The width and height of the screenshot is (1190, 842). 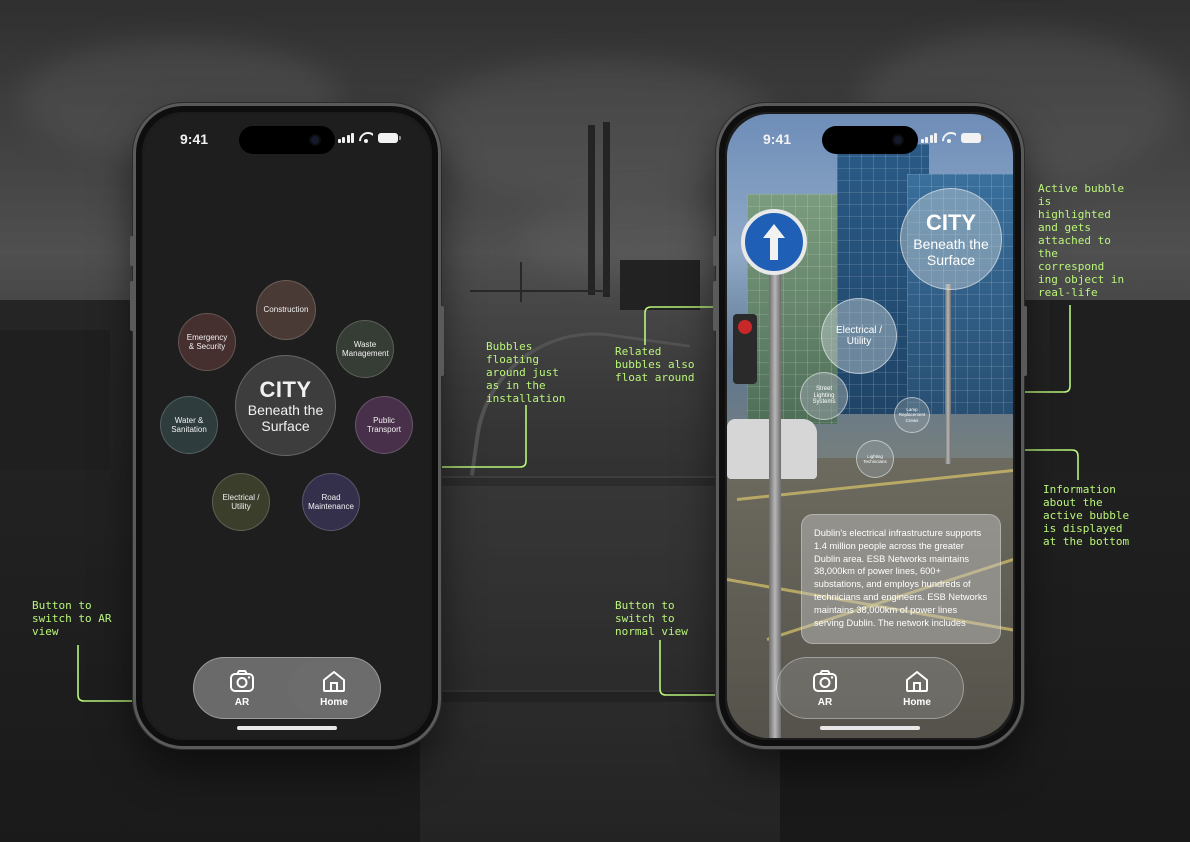 I want to click on bubble-emergency-security: Emergency & Security, so click(x=207, y=342).